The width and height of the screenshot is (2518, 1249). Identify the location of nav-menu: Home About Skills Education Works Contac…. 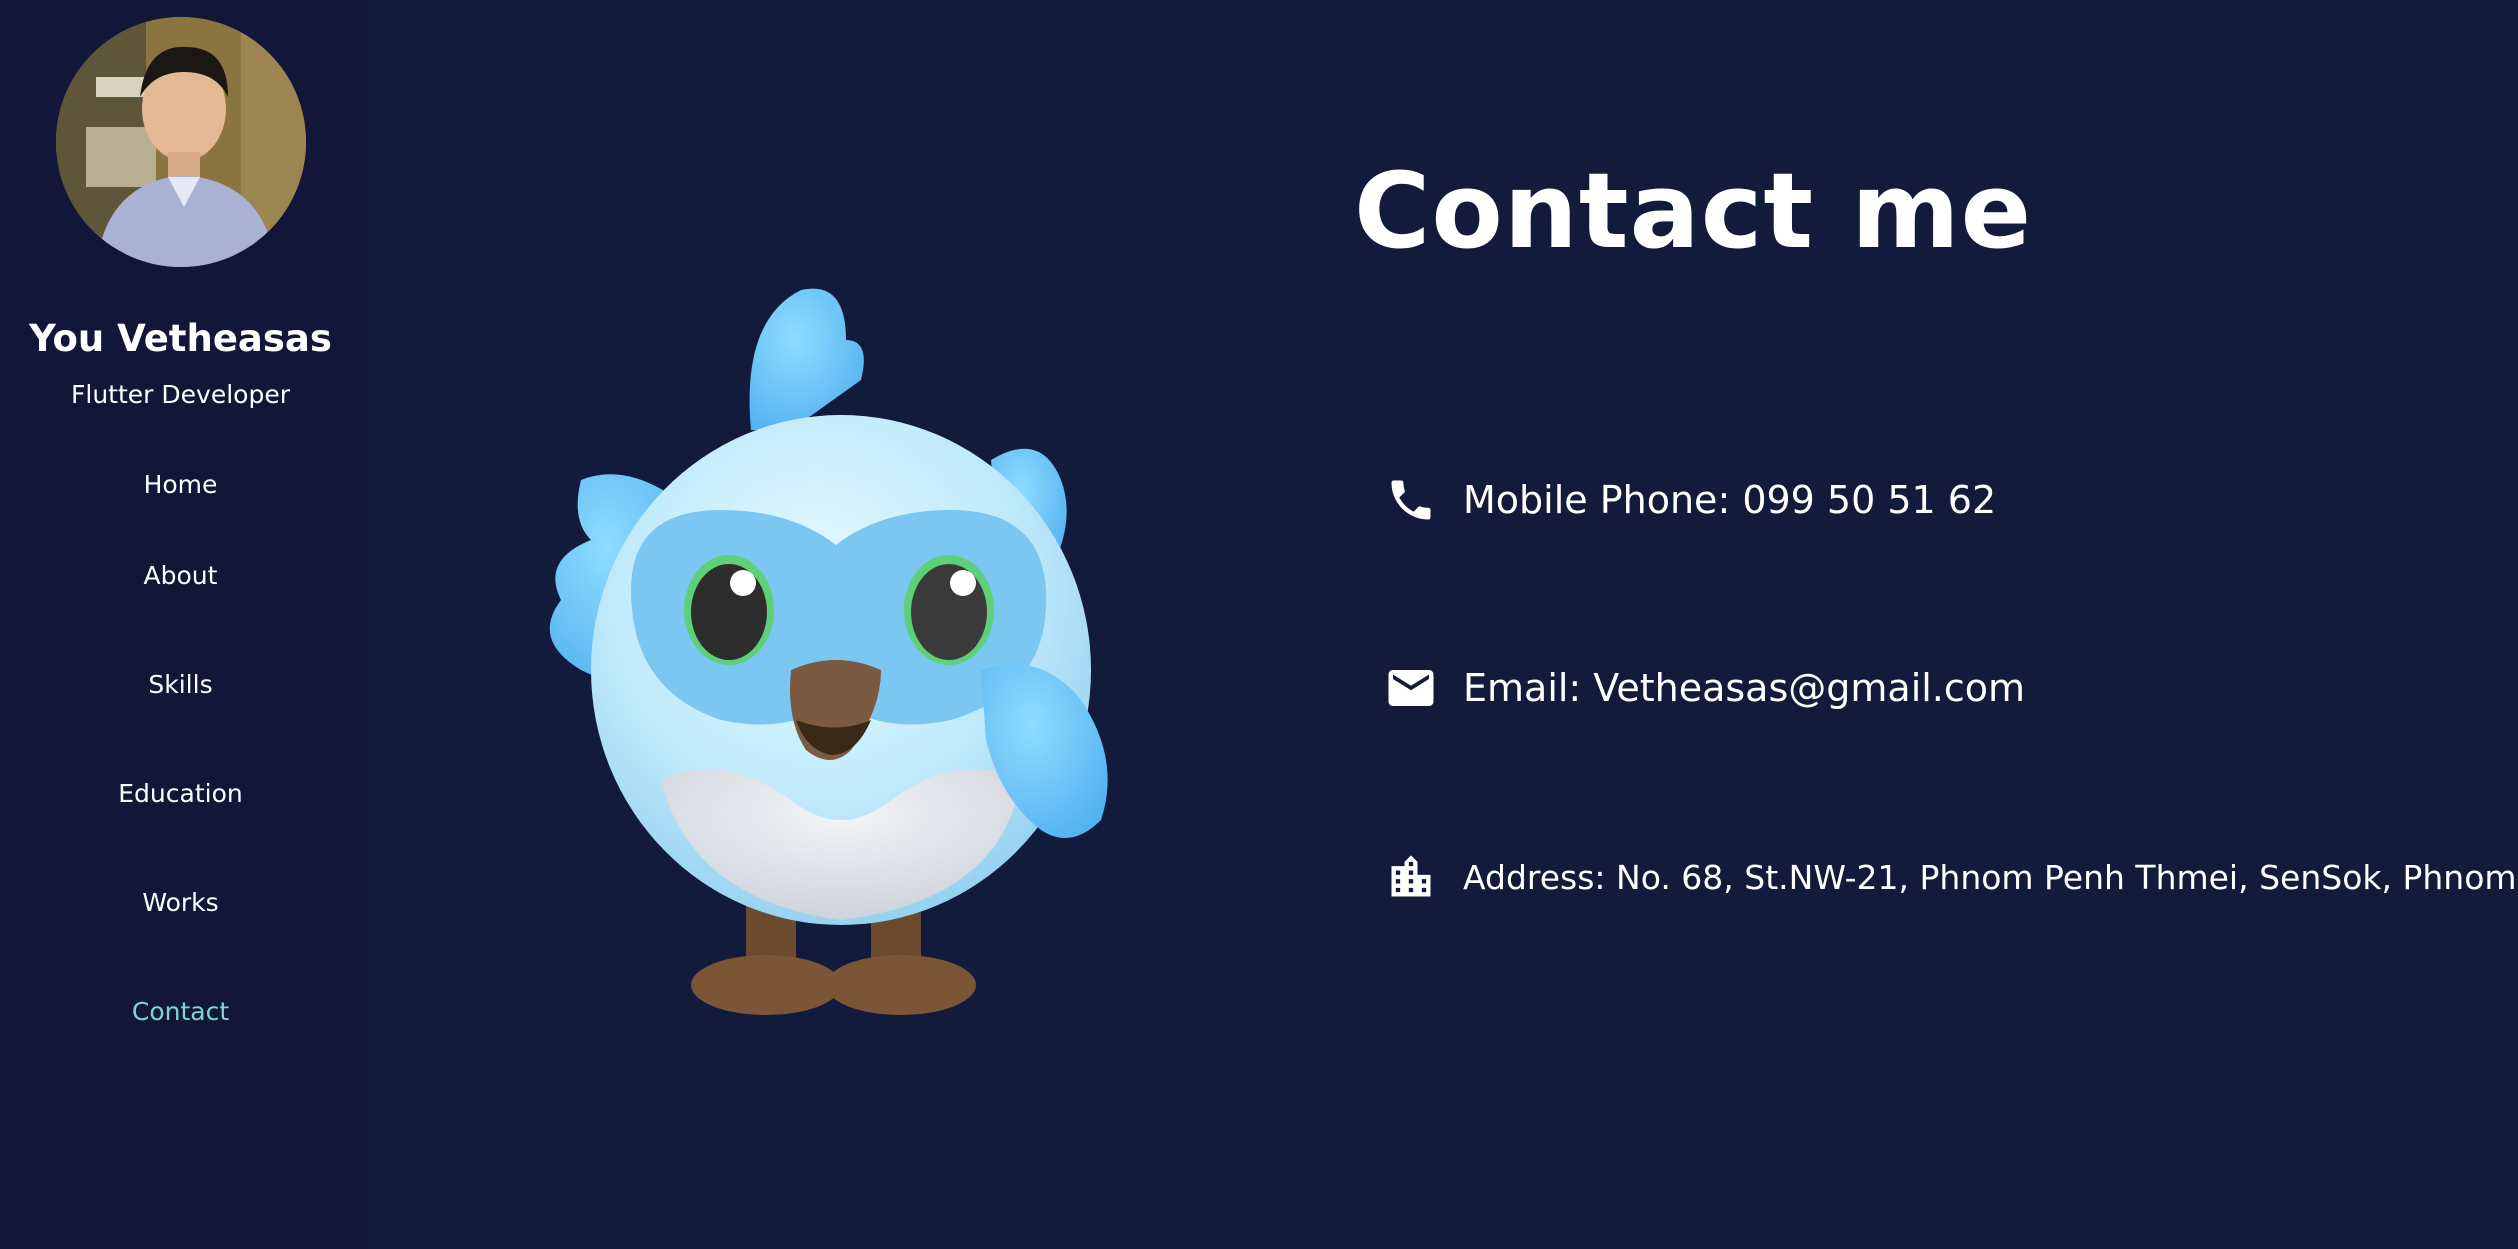
(180, 757).